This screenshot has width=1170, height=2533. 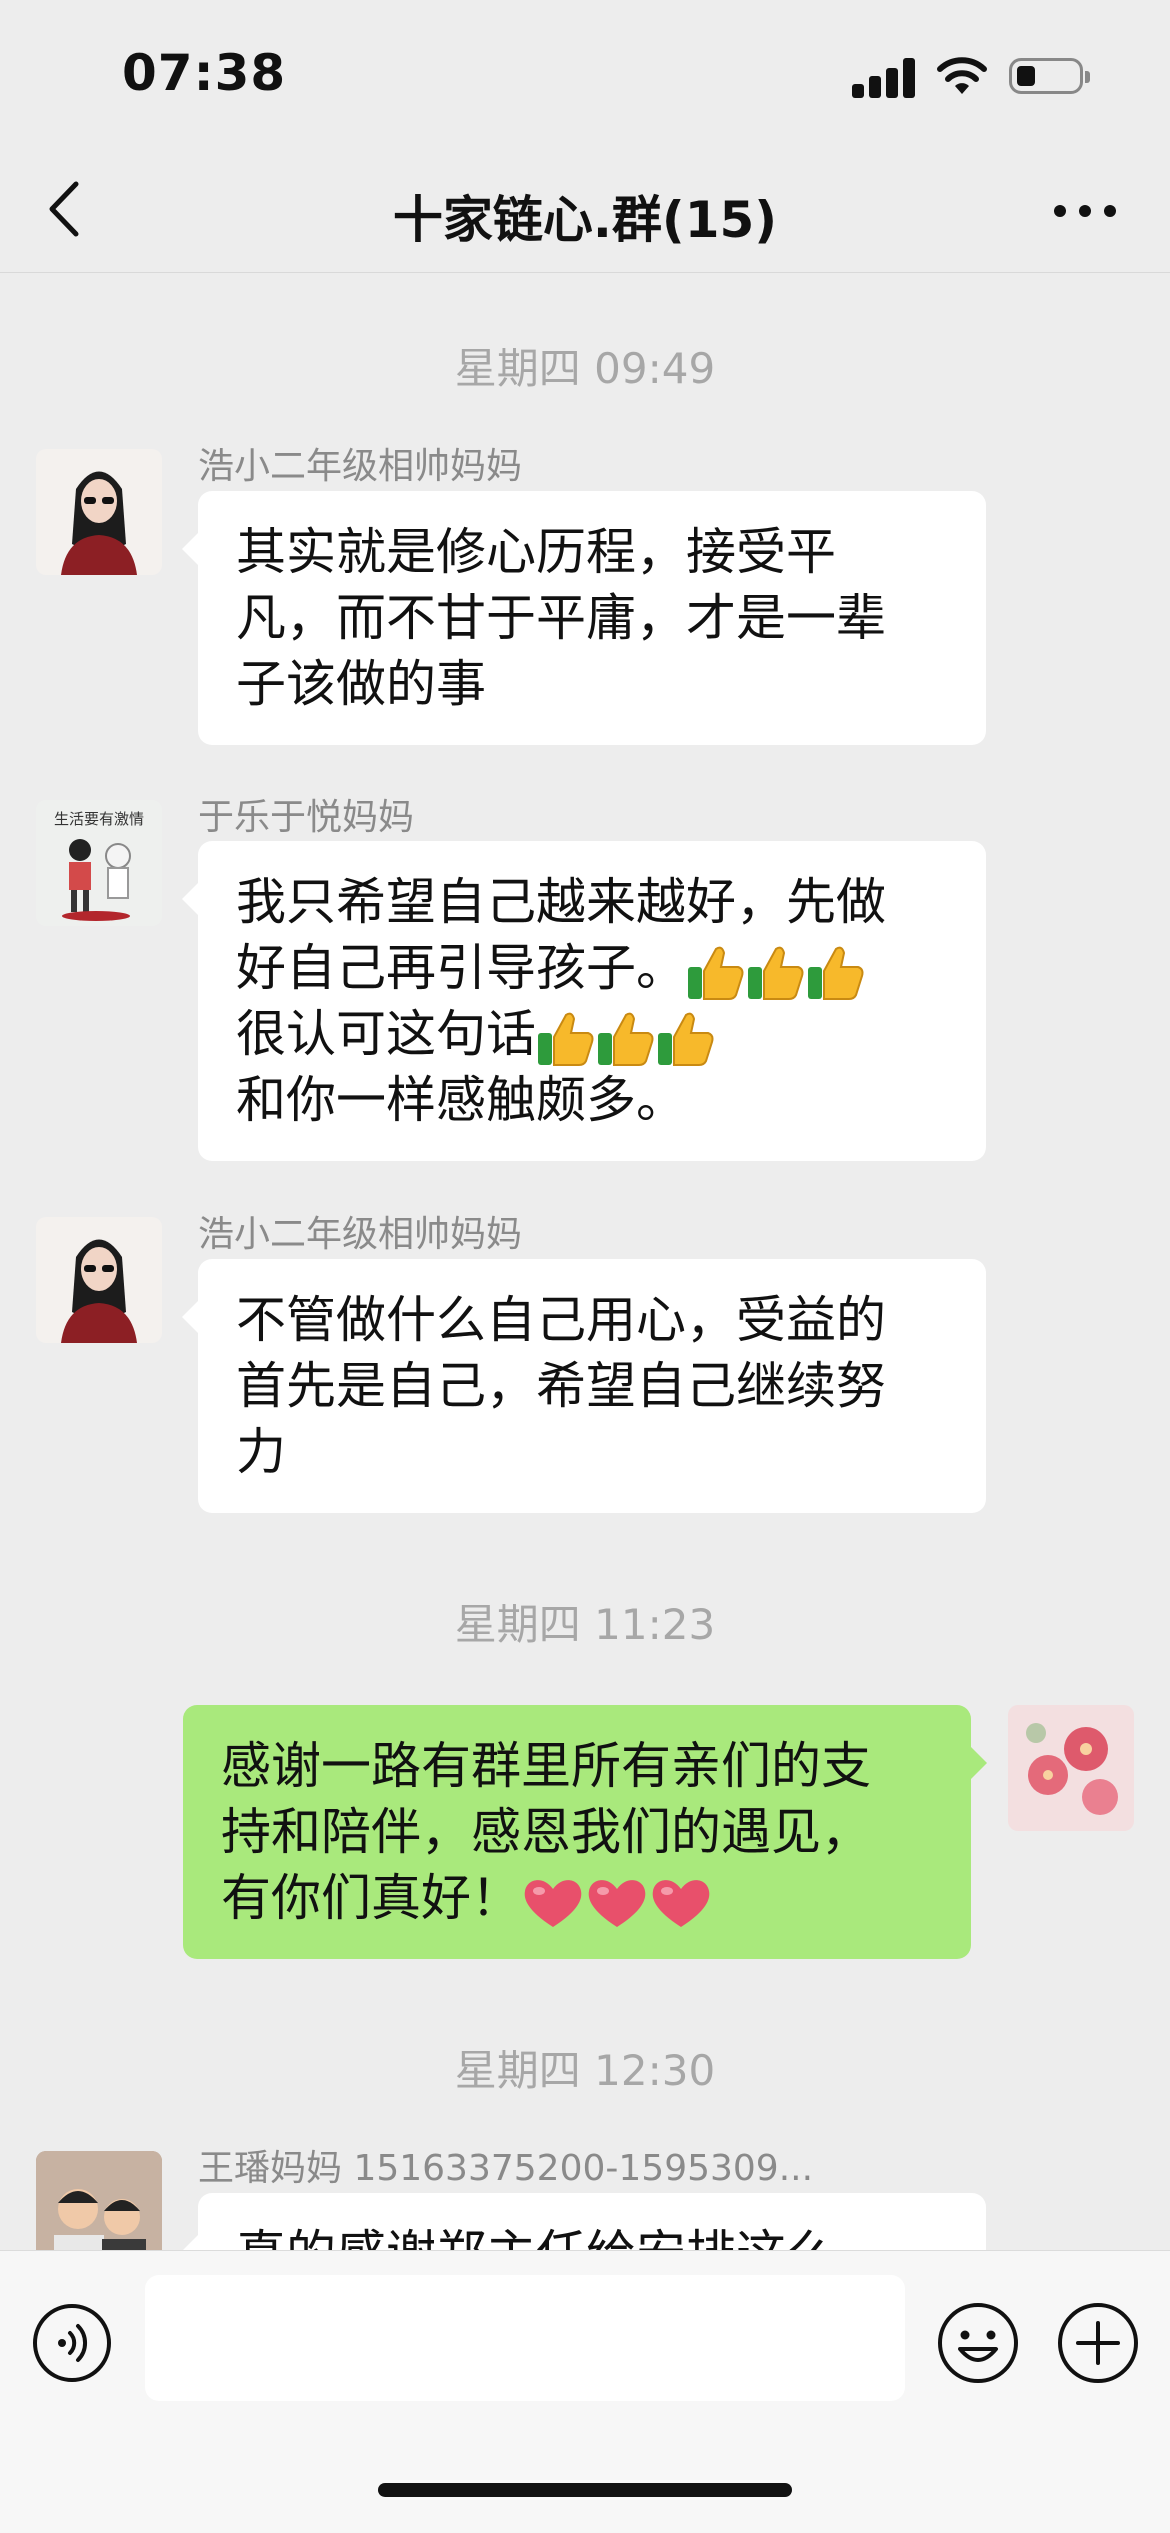 What do you see at coordinates (585, 2490) in the screenshot?
I see `home-indicator` at bounding box center [585, 2490].